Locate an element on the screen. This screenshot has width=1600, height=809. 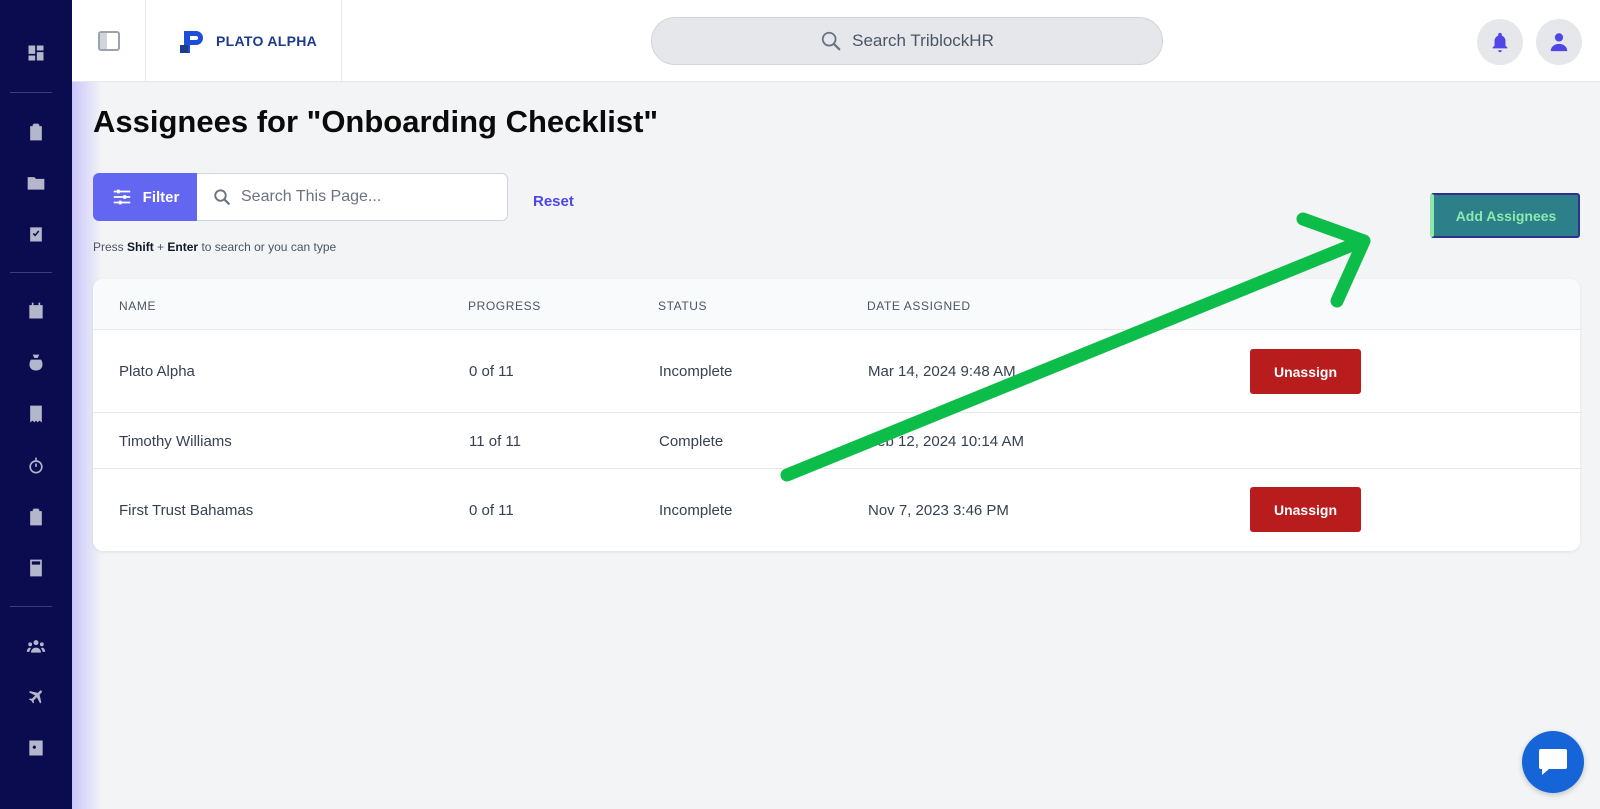
logo-mark-icon is located at coordinates (191, 42).